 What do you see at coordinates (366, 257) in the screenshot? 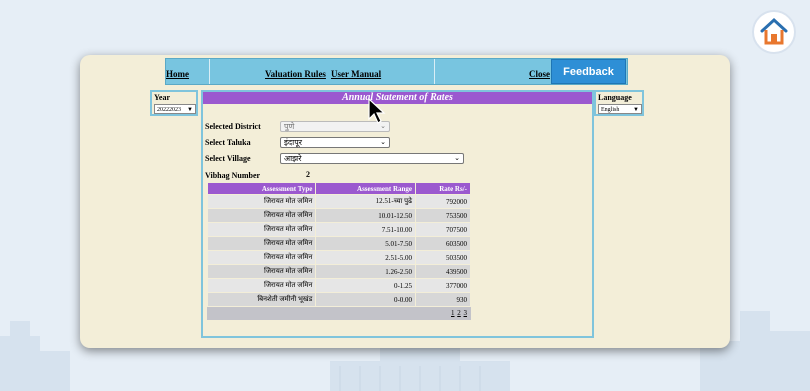
I see `cell-range: 2.51-5.00` at bounding box center [366, 257].